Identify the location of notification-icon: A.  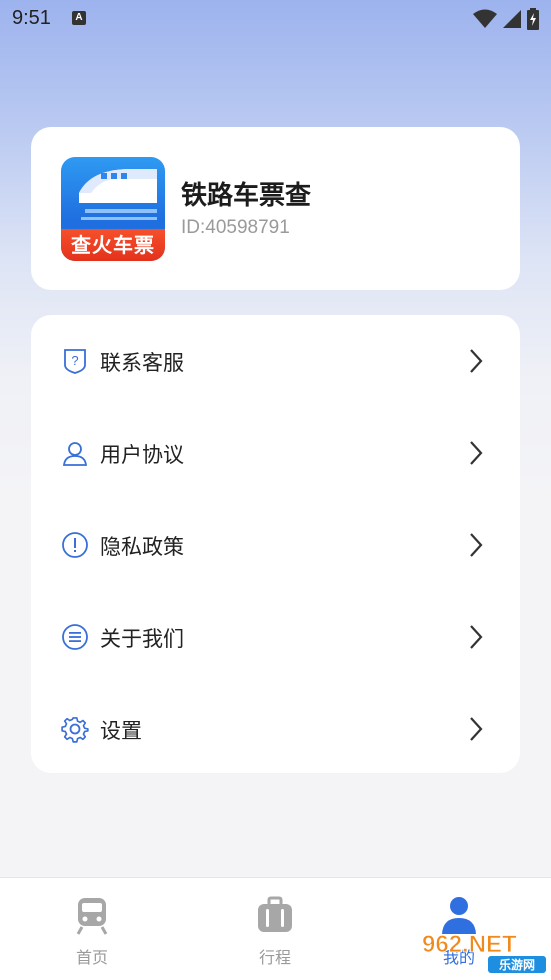
(79, 18).